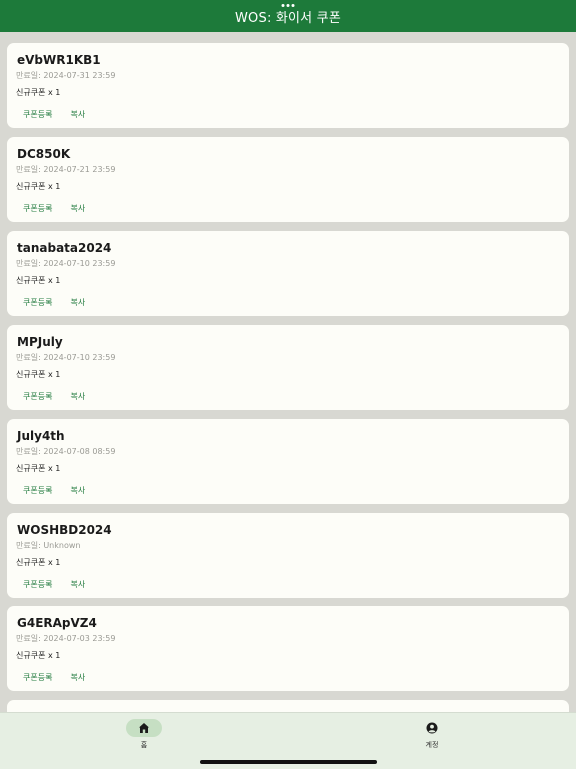 The image size is (576, 769). Describe the element at coordinates (288, 762) in the screenshot. I see `home-indicator` at that location.